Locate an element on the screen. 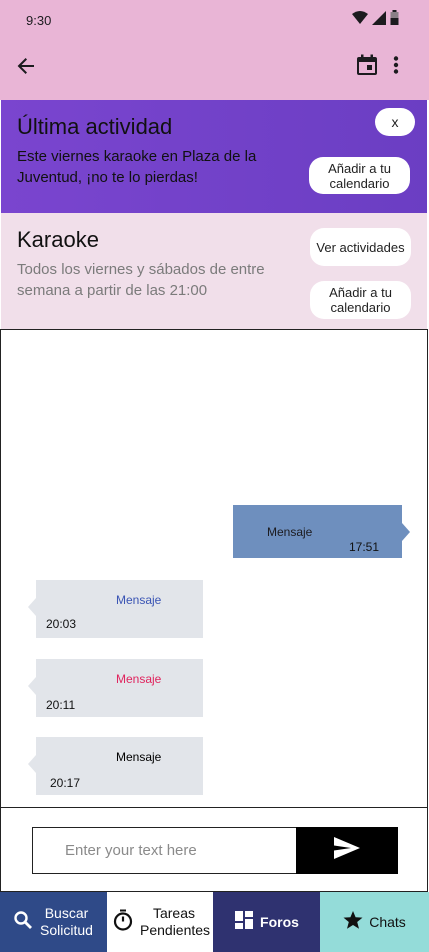 The width and height of the screenshot is (429, 952). nav-buscar-solicitud: Buscar Solicitud is located at coordinates (53, 922).